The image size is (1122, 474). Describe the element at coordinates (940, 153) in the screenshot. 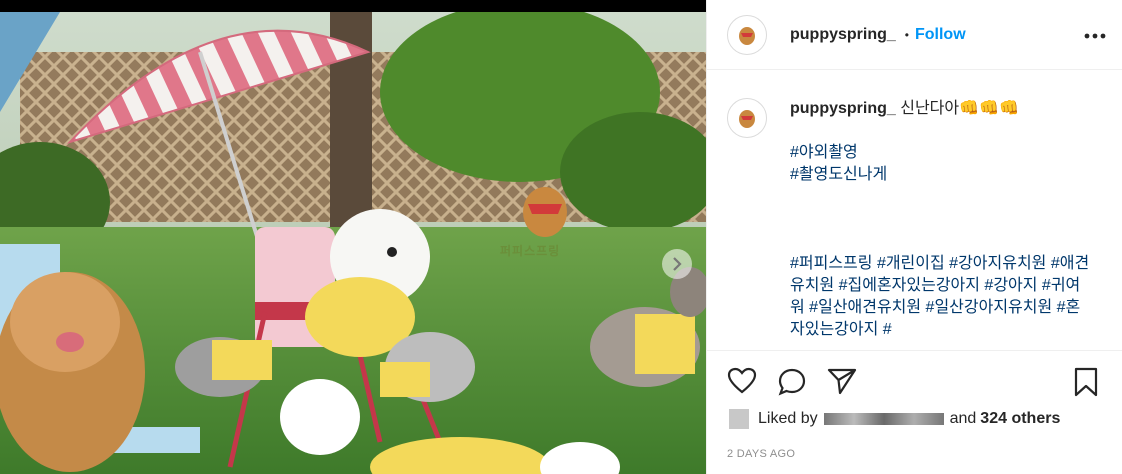

I see `hashtag-line: #야외촬영` at that location.